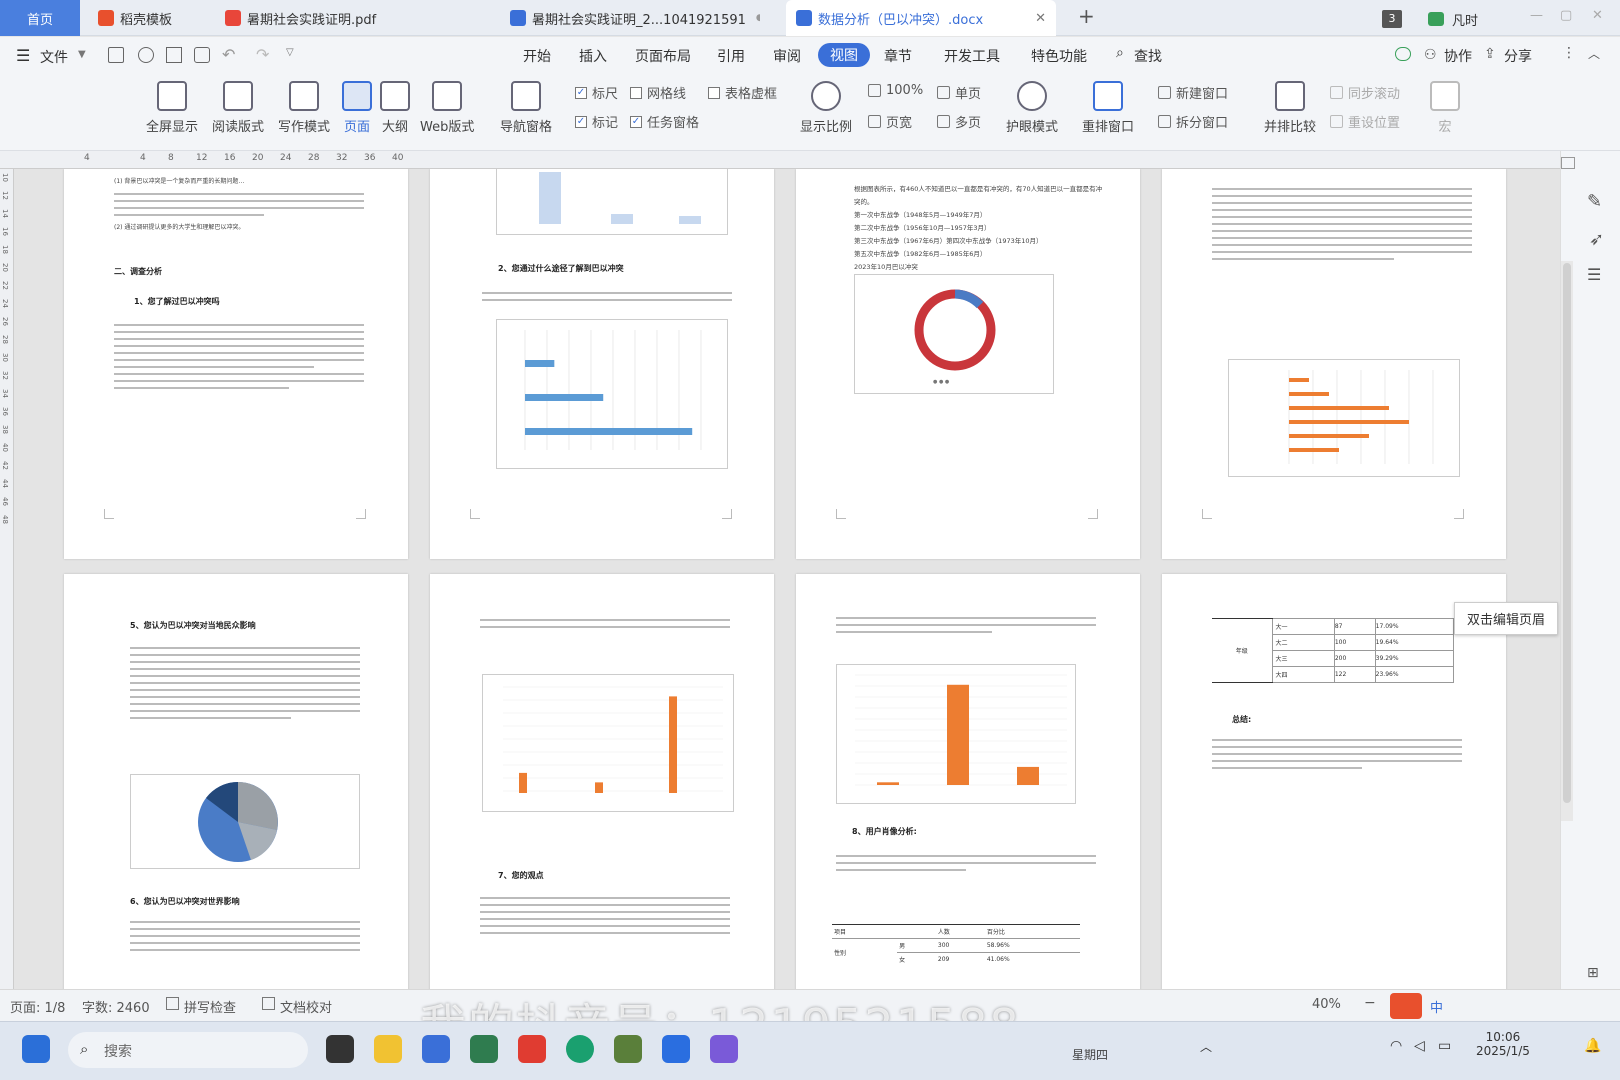 The width and height of the screenshot is (1620, 1080). I want to click on reset-position-button: 重设位置, so click(1365, 121).